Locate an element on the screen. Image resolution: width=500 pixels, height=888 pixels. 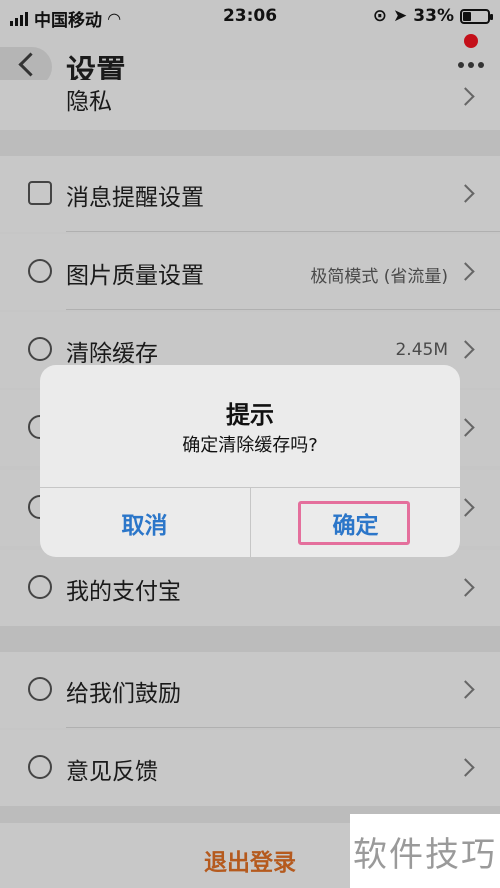
sliders-icon is located at coordinates (40, 193).